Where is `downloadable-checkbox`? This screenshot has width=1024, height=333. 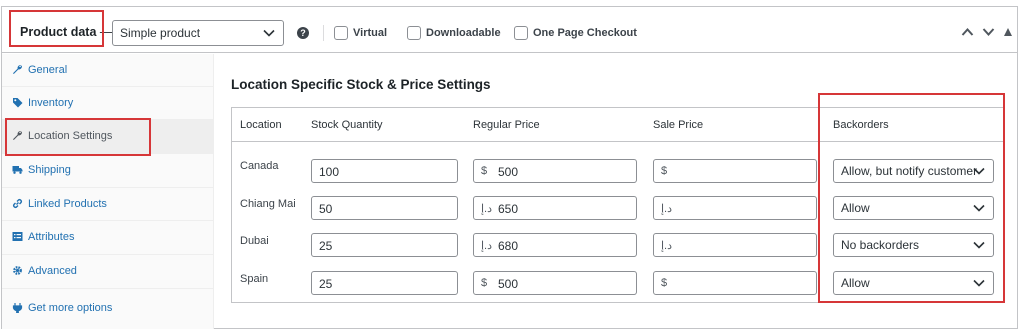 downloadable-checkbox is located at coordinates (414, 33).